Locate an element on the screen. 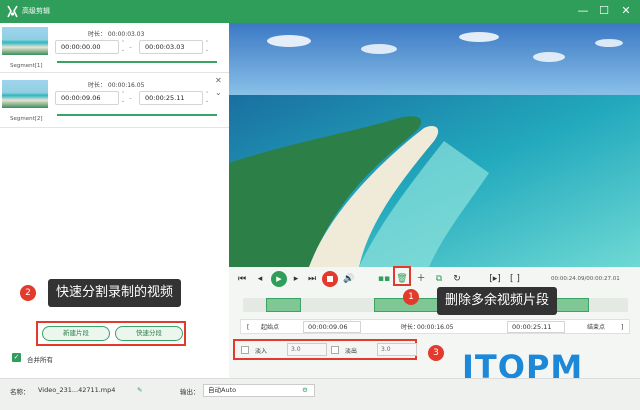  fade-in-value: 3.0 is located at coordinates (307, 349).